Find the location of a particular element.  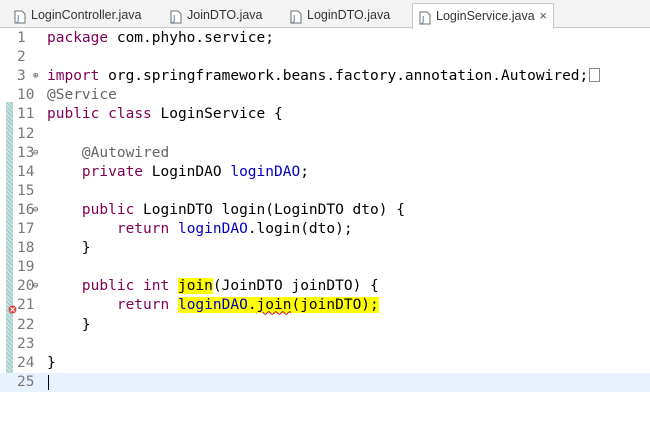

code-token: LoginDAO is located at coordinates (187, 171).